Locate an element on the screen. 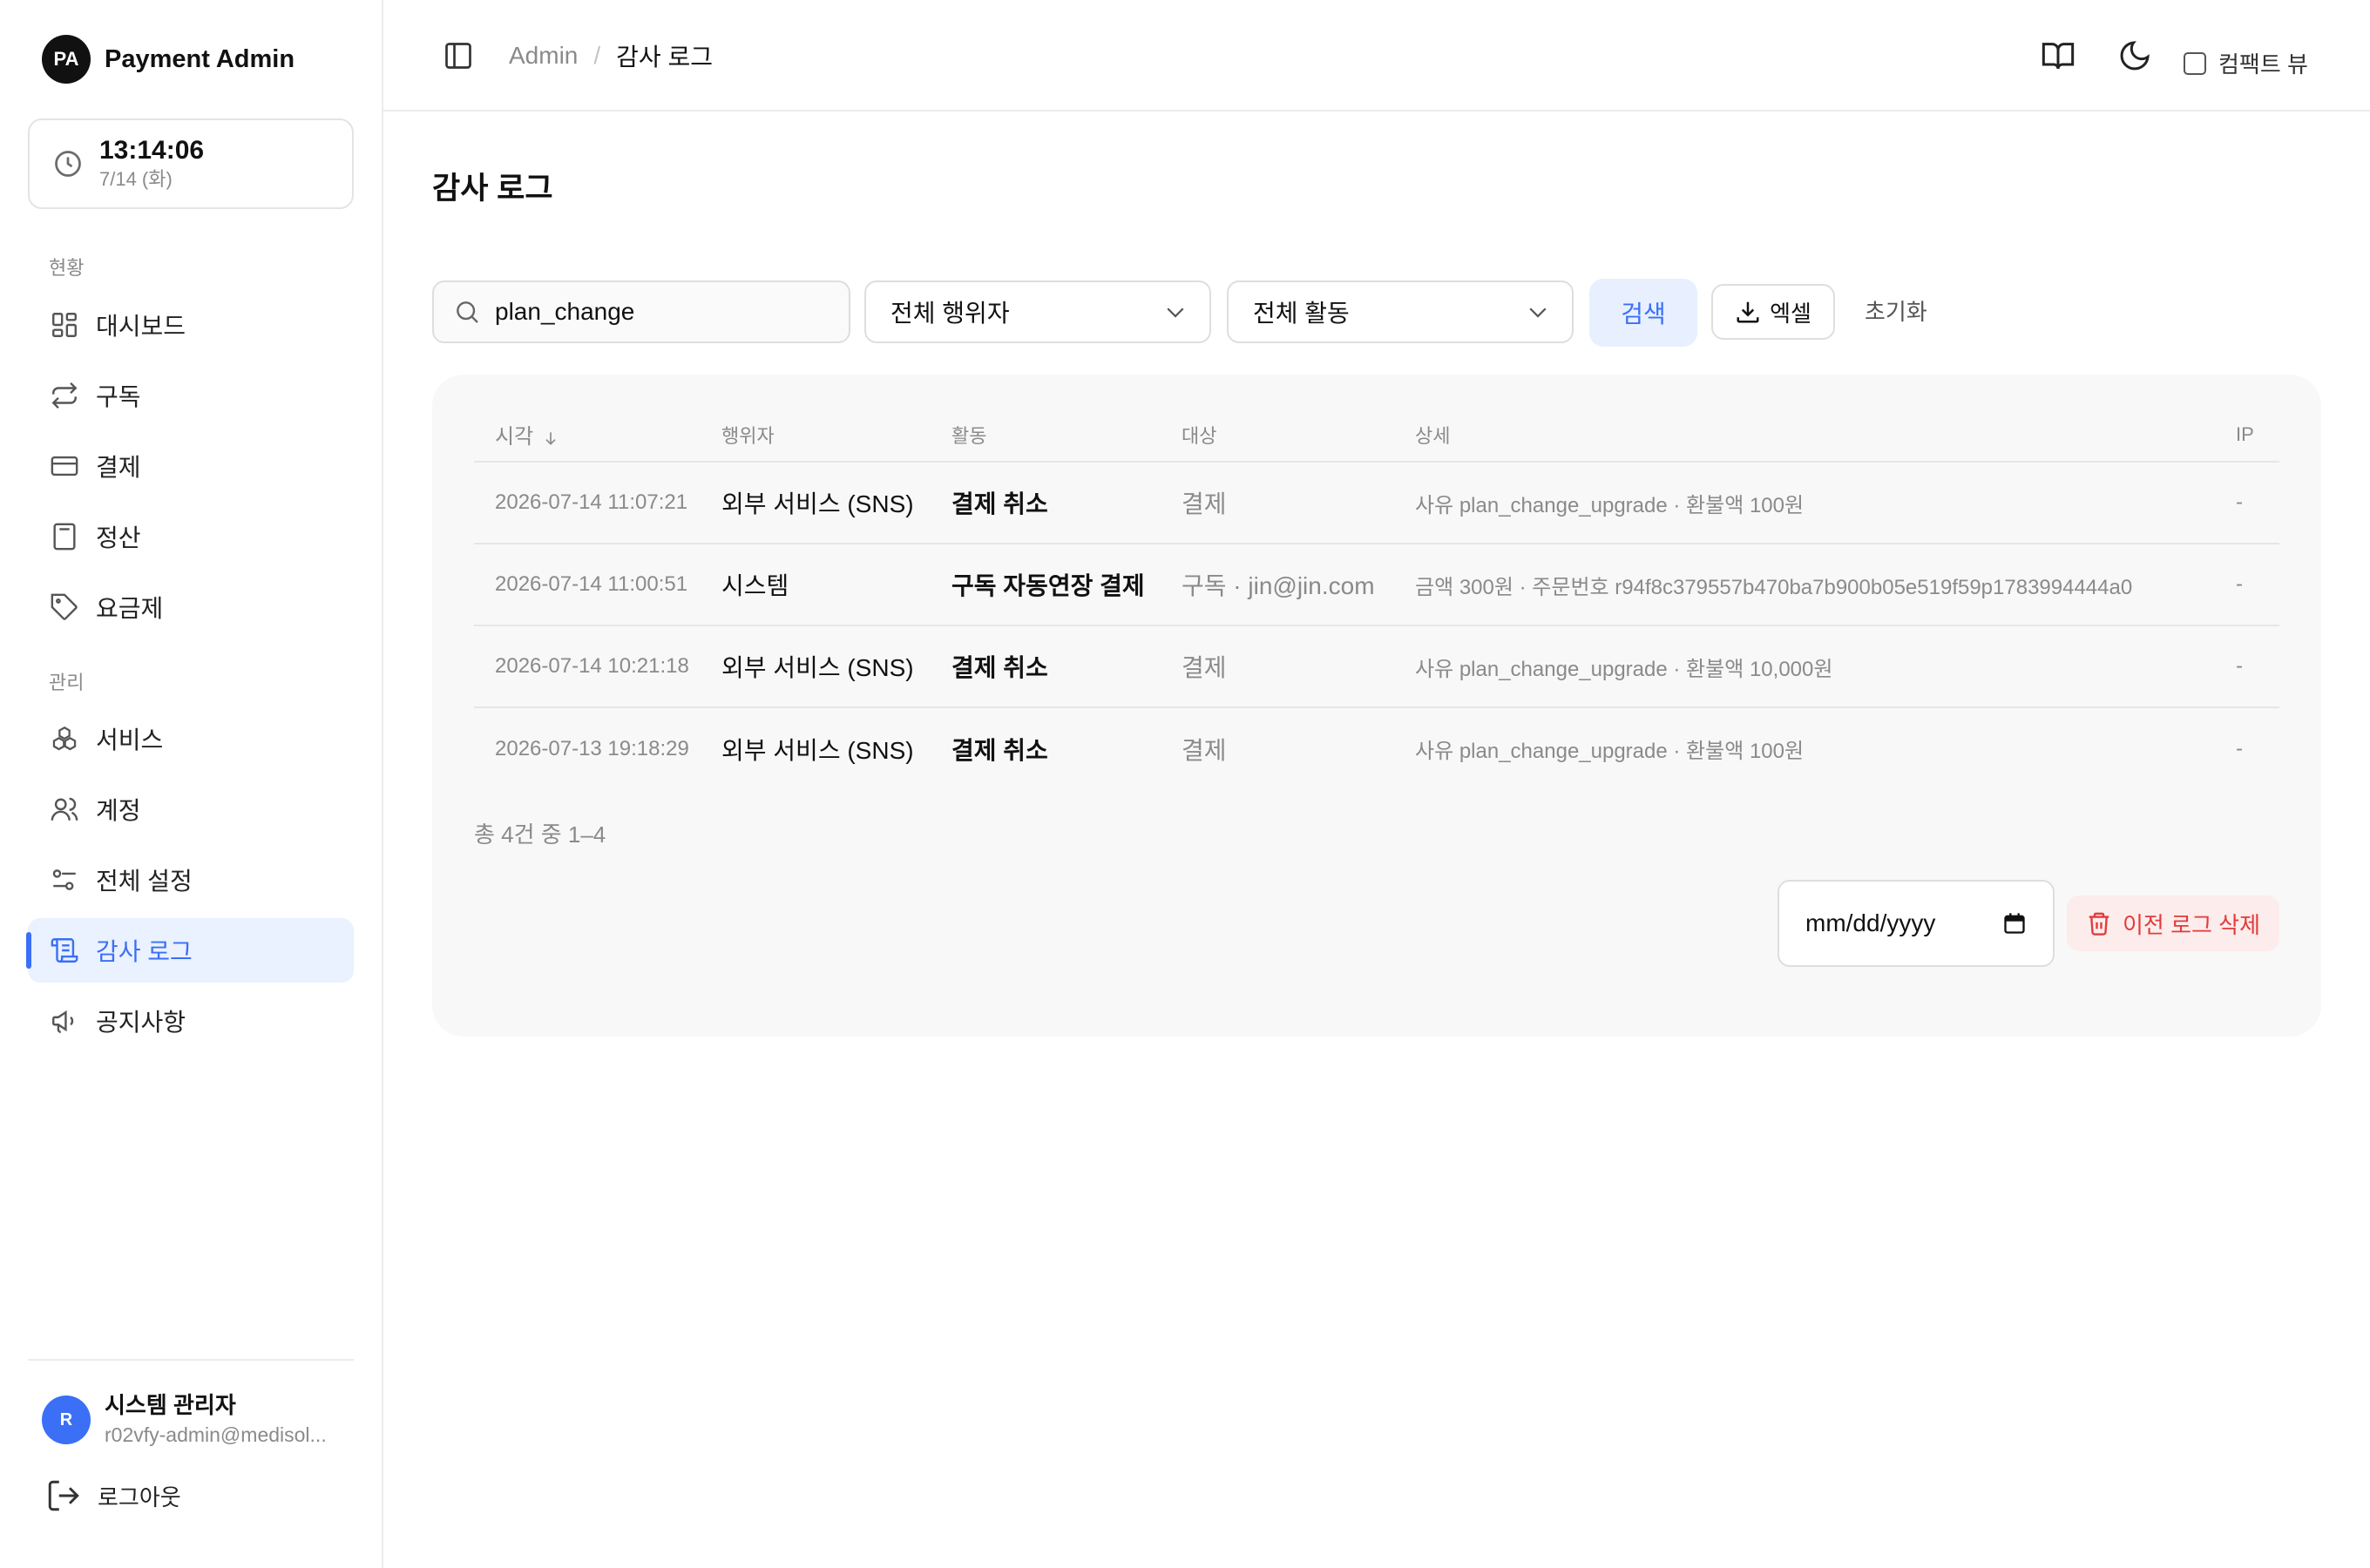 Image resolution: width=2370 pixels, height=1568 pixels. sidebar-item-accounts: 계정 is located at coordinates (191, 809).